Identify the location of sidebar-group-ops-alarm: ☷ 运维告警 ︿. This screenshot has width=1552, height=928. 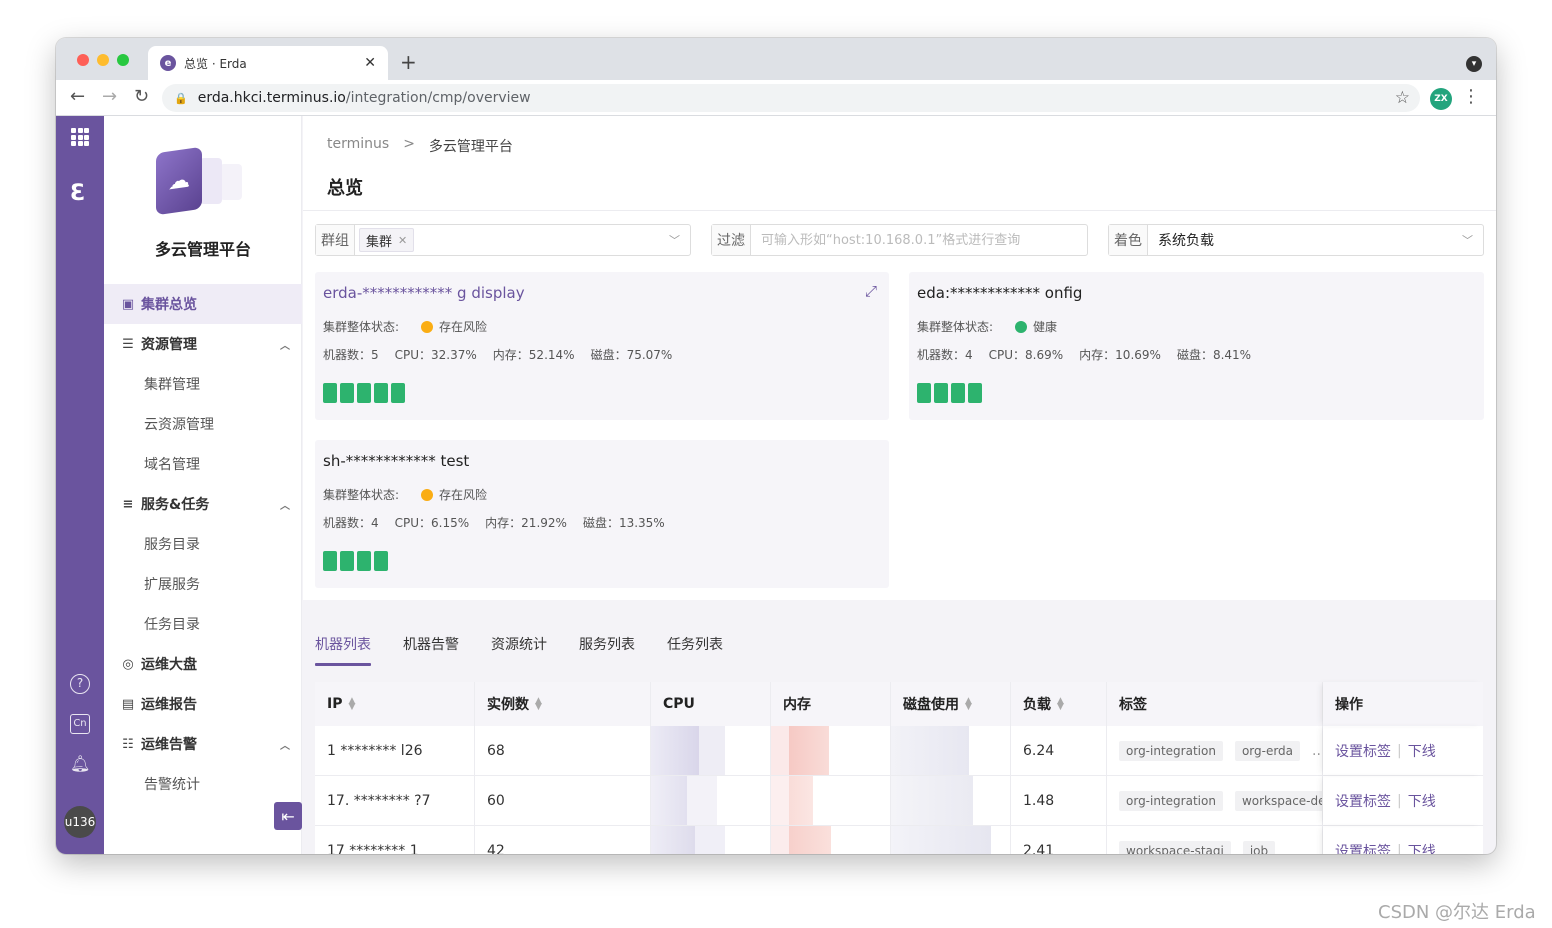
(203, 744).